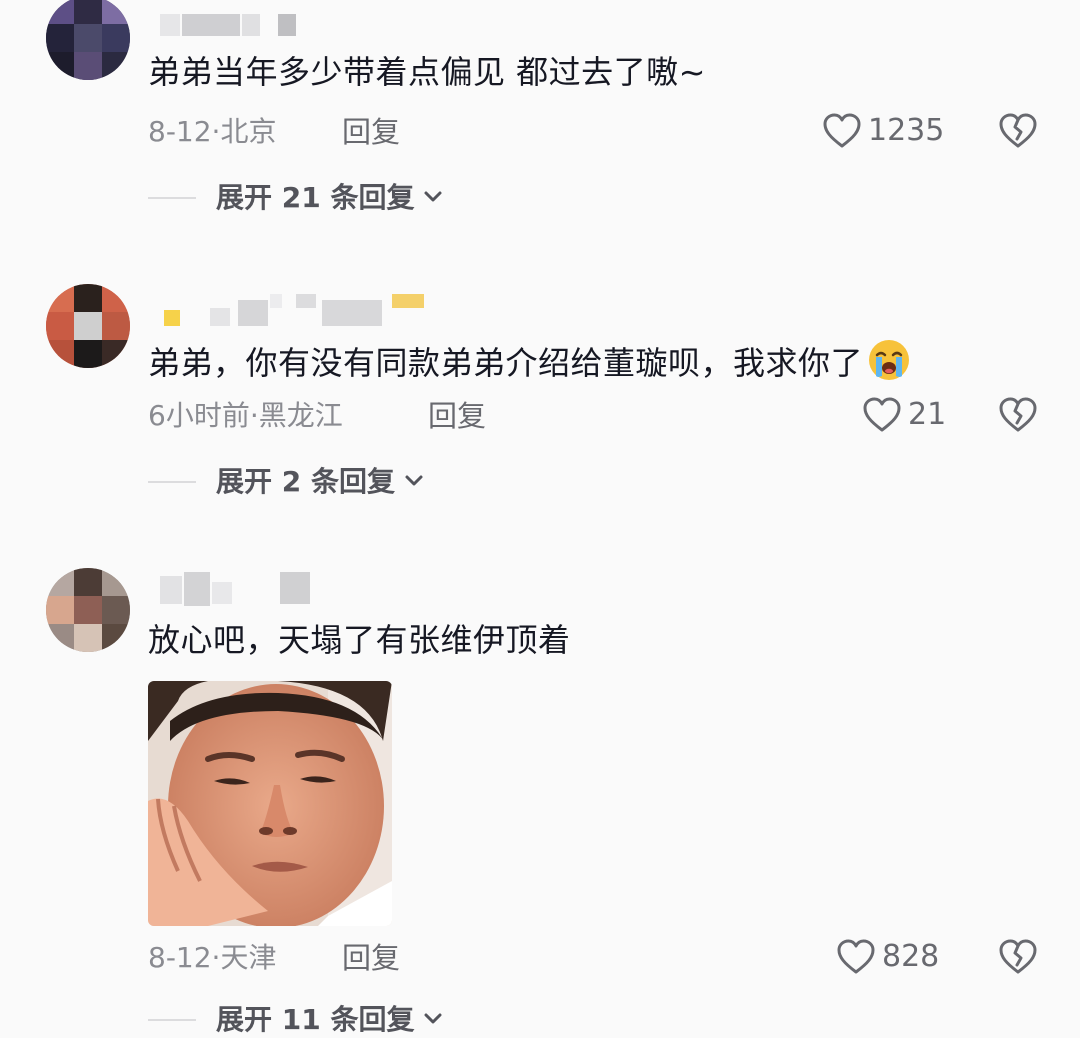  Describe the element at coordinates (506, 363) in the screenshot. I see `comment-text-content: 弟弟，你有没有同款弟弟介绍给董璇呗，我求你了` at that location.